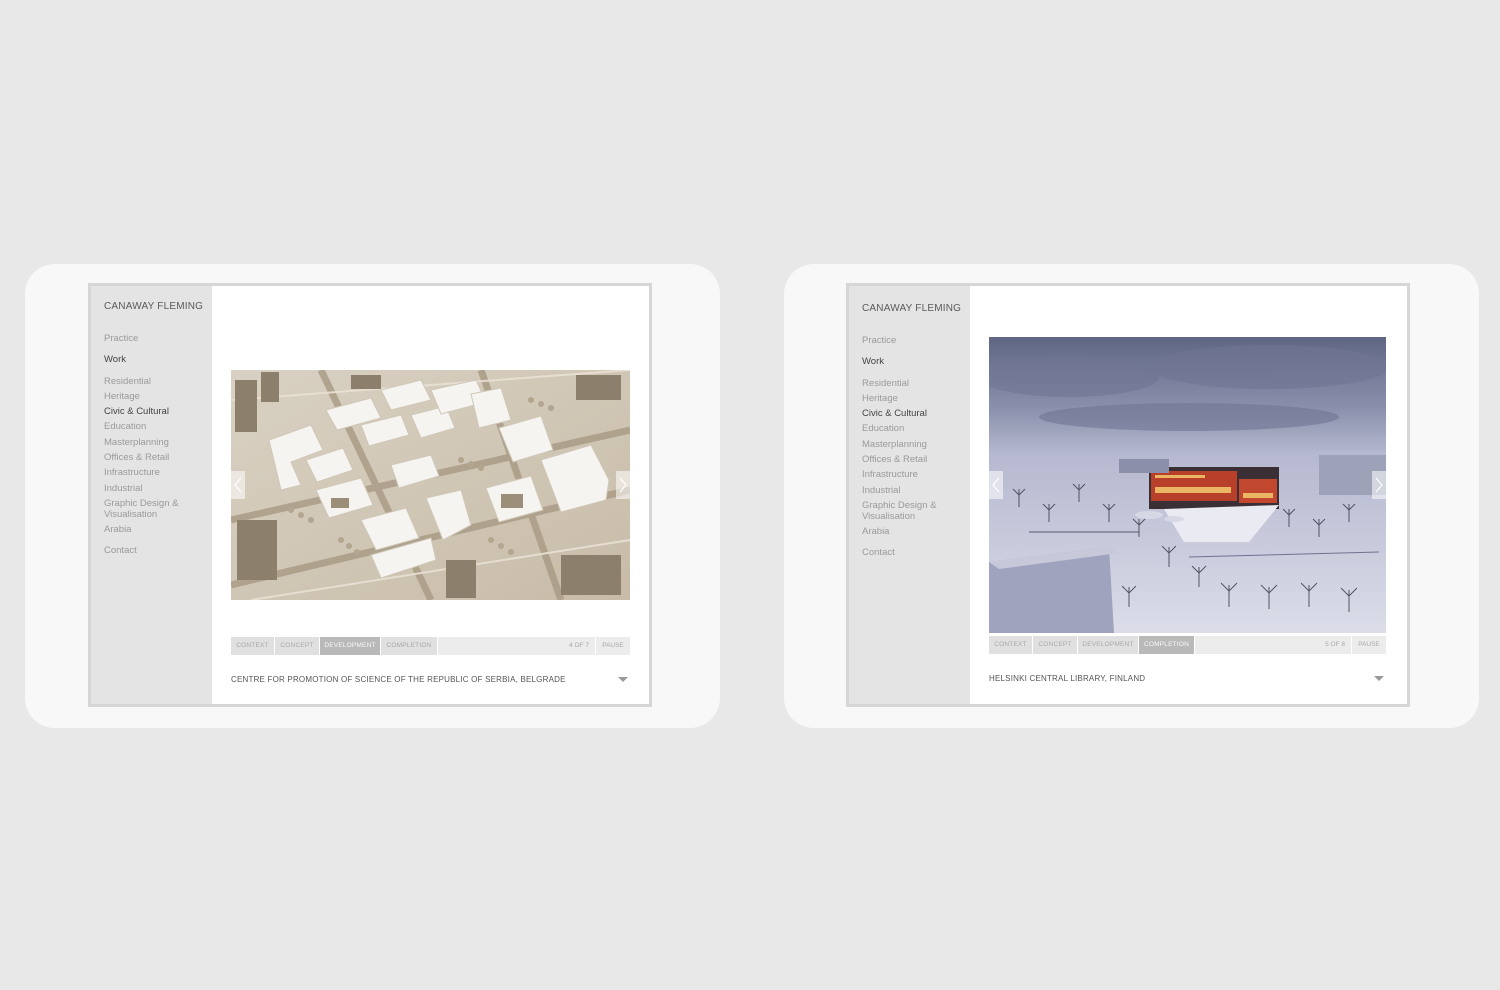 Image resolution: width=1500 pixels, height=990 pixels. I want to click on library-render-image, so click(1187, 485).